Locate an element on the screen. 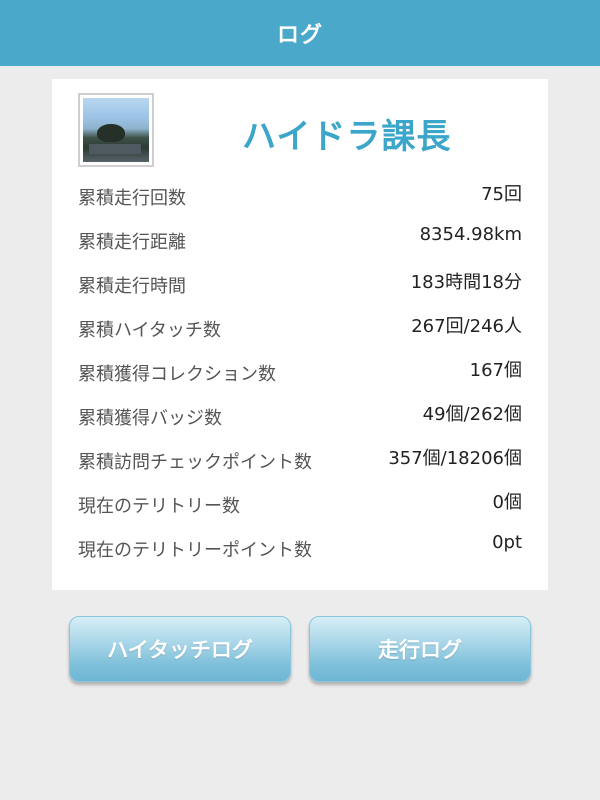 The width and height of the screenshot is (600, 800). stat-row: 累積ハイタッチ数 267回/246人 is located at coordinates (300, 327).